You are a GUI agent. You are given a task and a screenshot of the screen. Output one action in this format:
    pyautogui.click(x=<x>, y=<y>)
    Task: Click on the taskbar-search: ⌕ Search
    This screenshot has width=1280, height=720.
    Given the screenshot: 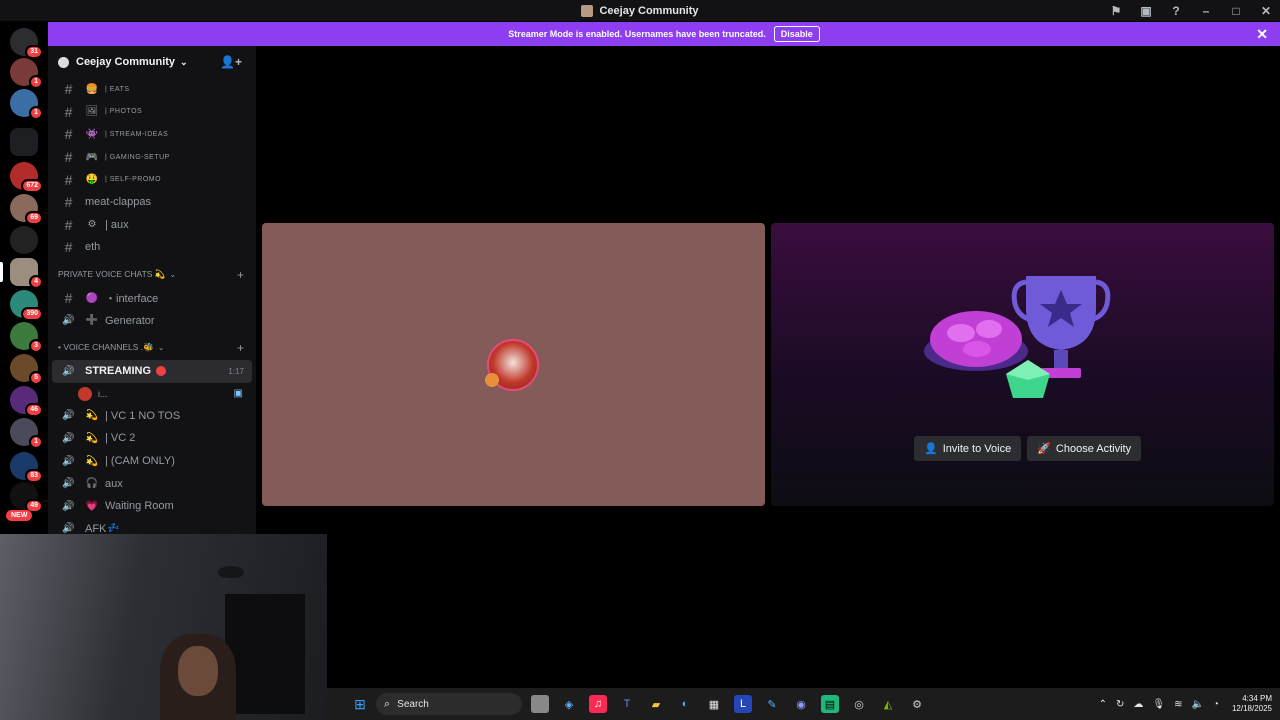 What is the action you would take?
    pyautogui.click(x=449, y=704)
    